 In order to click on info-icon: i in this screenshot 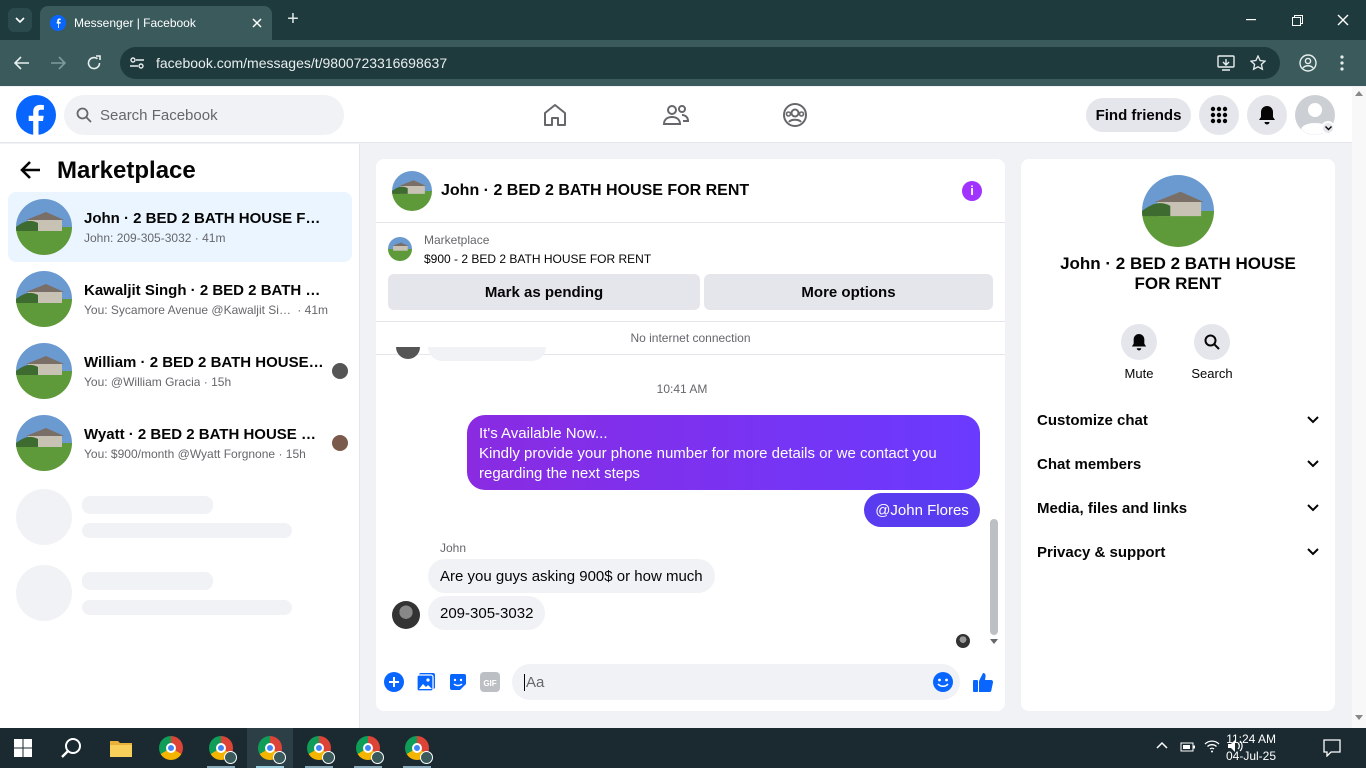, I will do `click(972, 191)`.